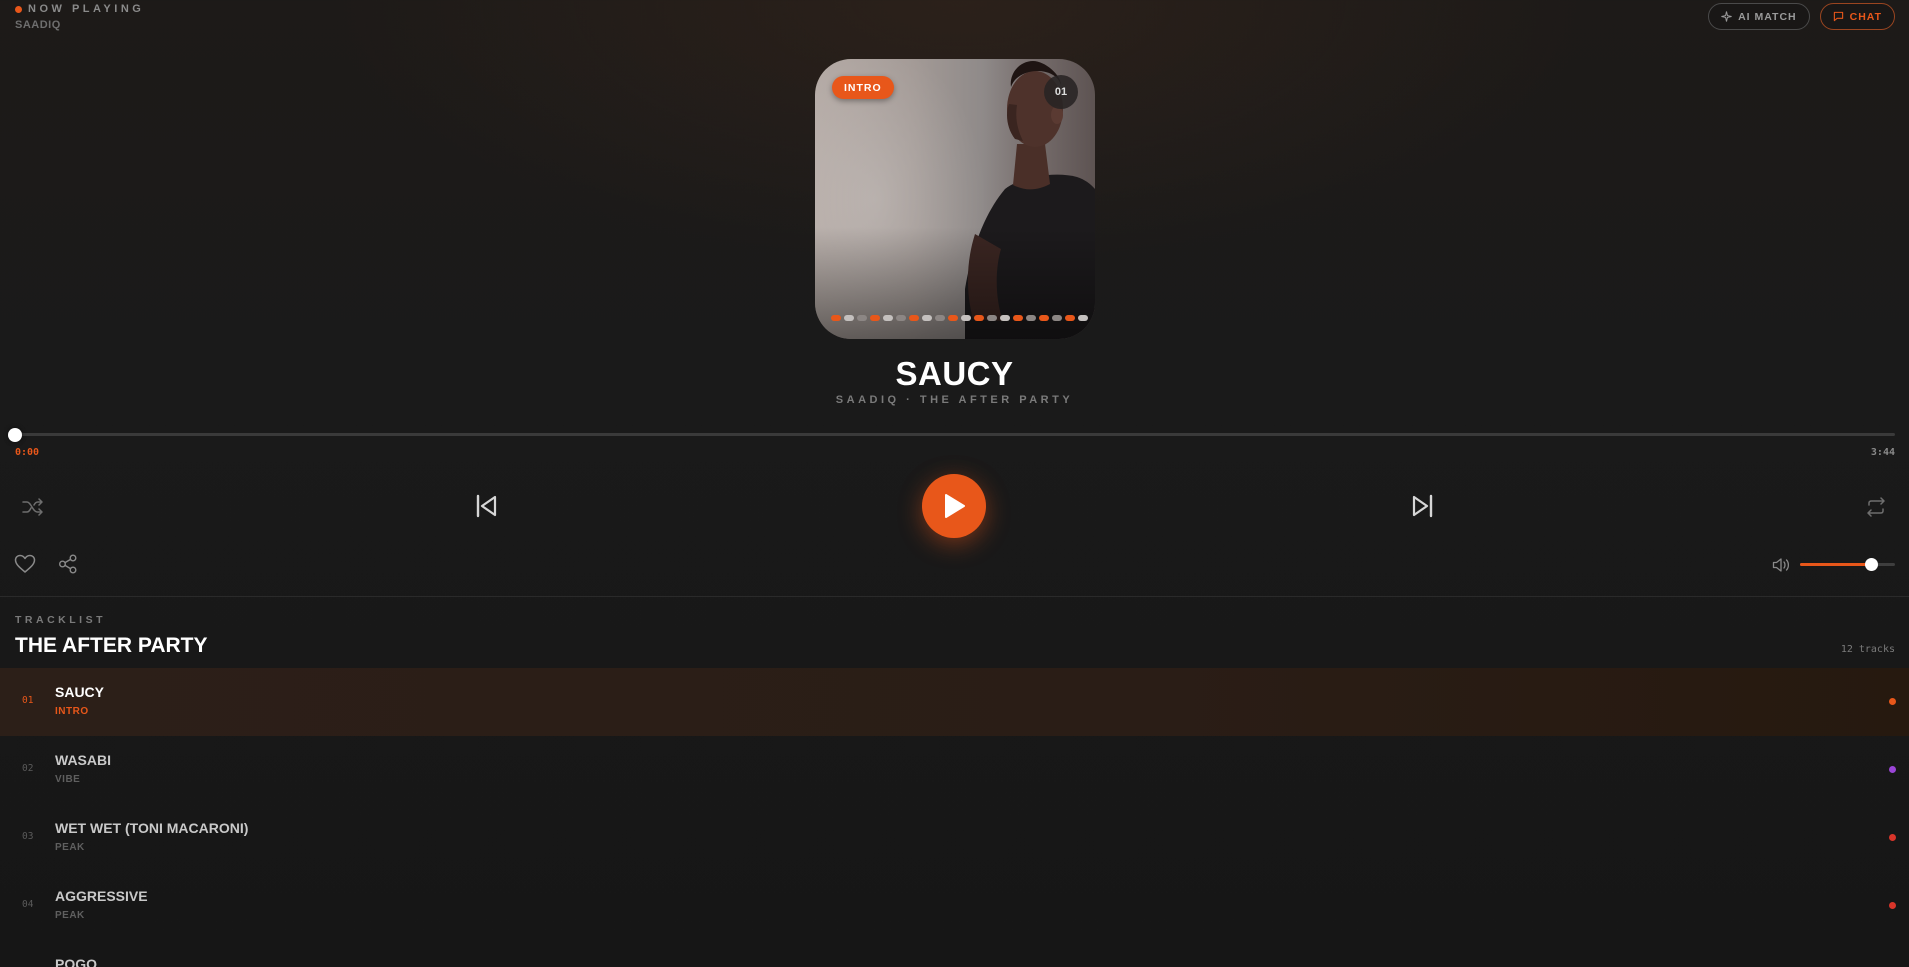 This screenshot has width=1909, height=967. I want to click on track-name: WET WET (TONI MACARONI), so click(152, 828).